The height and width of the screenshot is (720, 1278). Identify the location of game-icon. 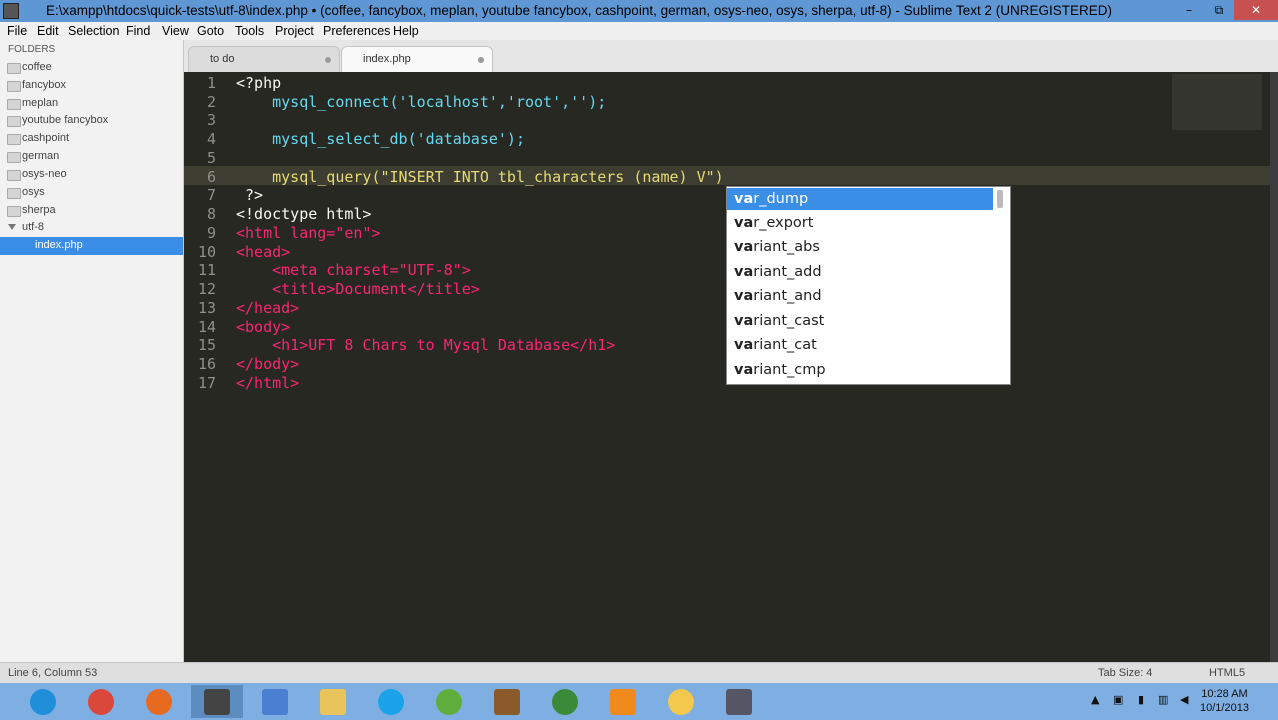
(739, 701).